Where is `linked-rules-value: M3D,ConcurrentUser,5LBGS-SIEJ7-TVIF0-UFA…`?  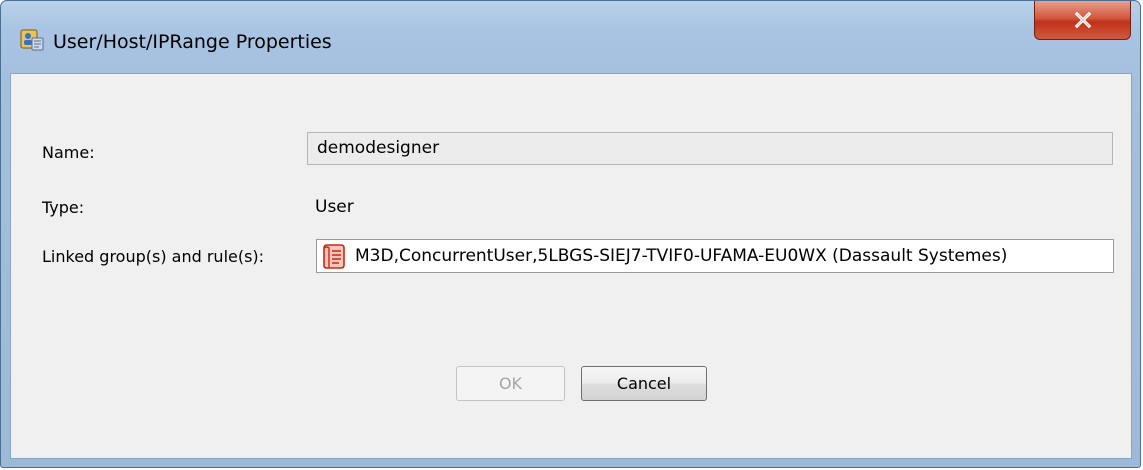
linked-rules-value: M3D,ConcurrentUser,5LBGS-SIEJ7-TVIF0-UFA… is located at coordinates (681, 256).